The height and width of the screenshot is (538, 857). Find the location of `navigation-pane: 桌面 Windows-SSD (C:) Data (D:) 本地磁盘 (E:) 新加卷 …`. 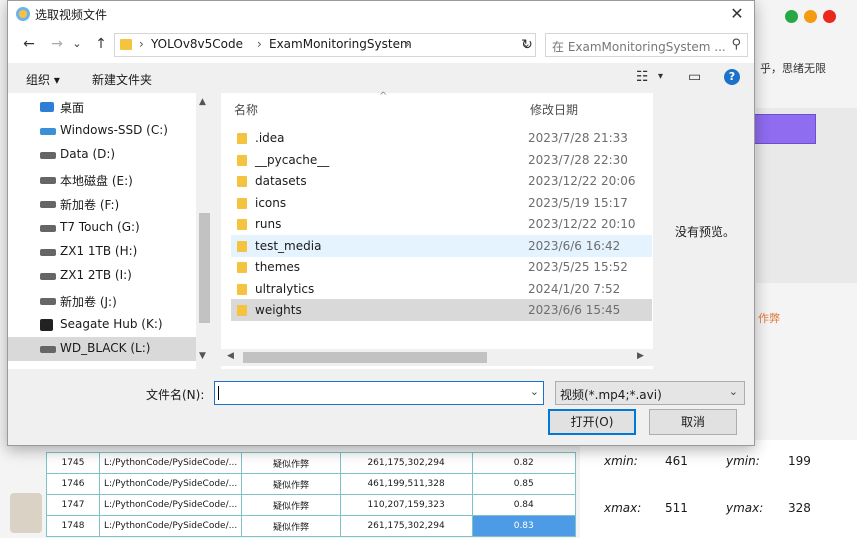

navigation-pane: 桌面 Windows-SSD (C:) Data (D:) 本地磁盘 (E:) 新加卷 … is located at coordinates (110, 231).